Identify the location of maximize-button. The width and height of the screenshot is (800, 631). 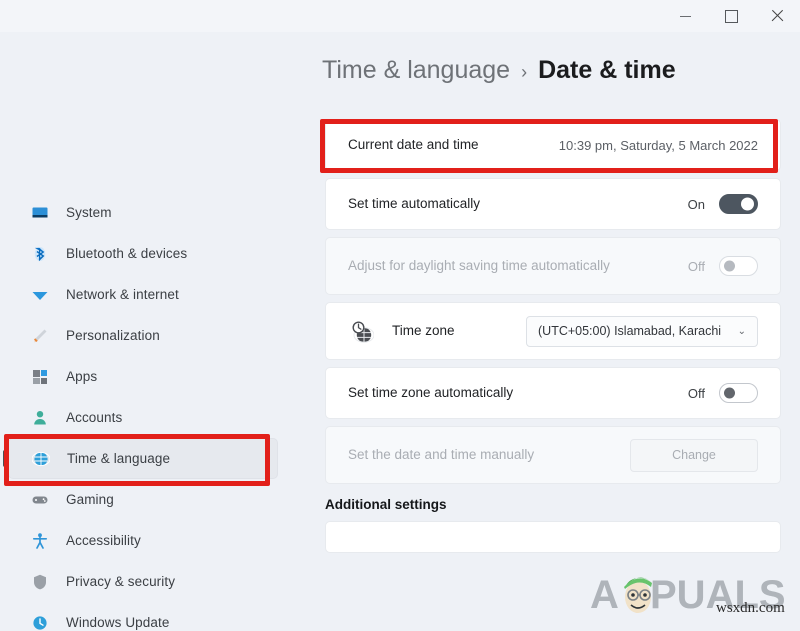
(731, 16).